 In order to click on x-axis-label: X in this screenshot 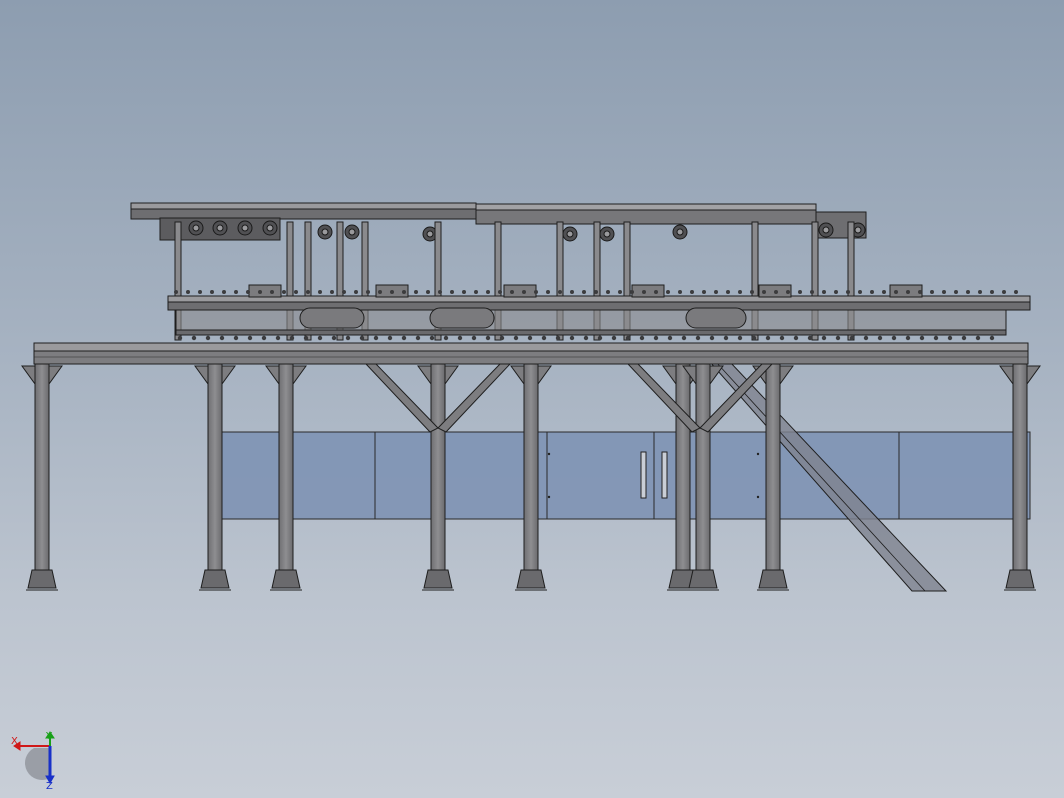, I will do `click(14, 741)`.